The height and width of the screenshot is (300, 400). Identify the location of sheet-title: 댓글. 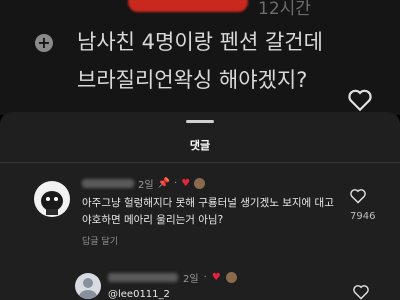
(200, 145).